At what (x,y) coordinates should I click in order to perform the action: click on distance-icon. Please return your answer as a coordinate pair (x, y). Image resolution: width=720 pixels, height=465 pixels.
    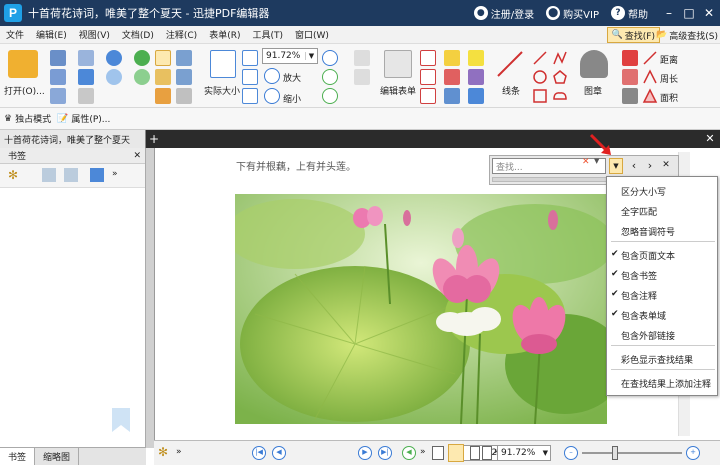
    Looking at the image, I should click on (650, 58).